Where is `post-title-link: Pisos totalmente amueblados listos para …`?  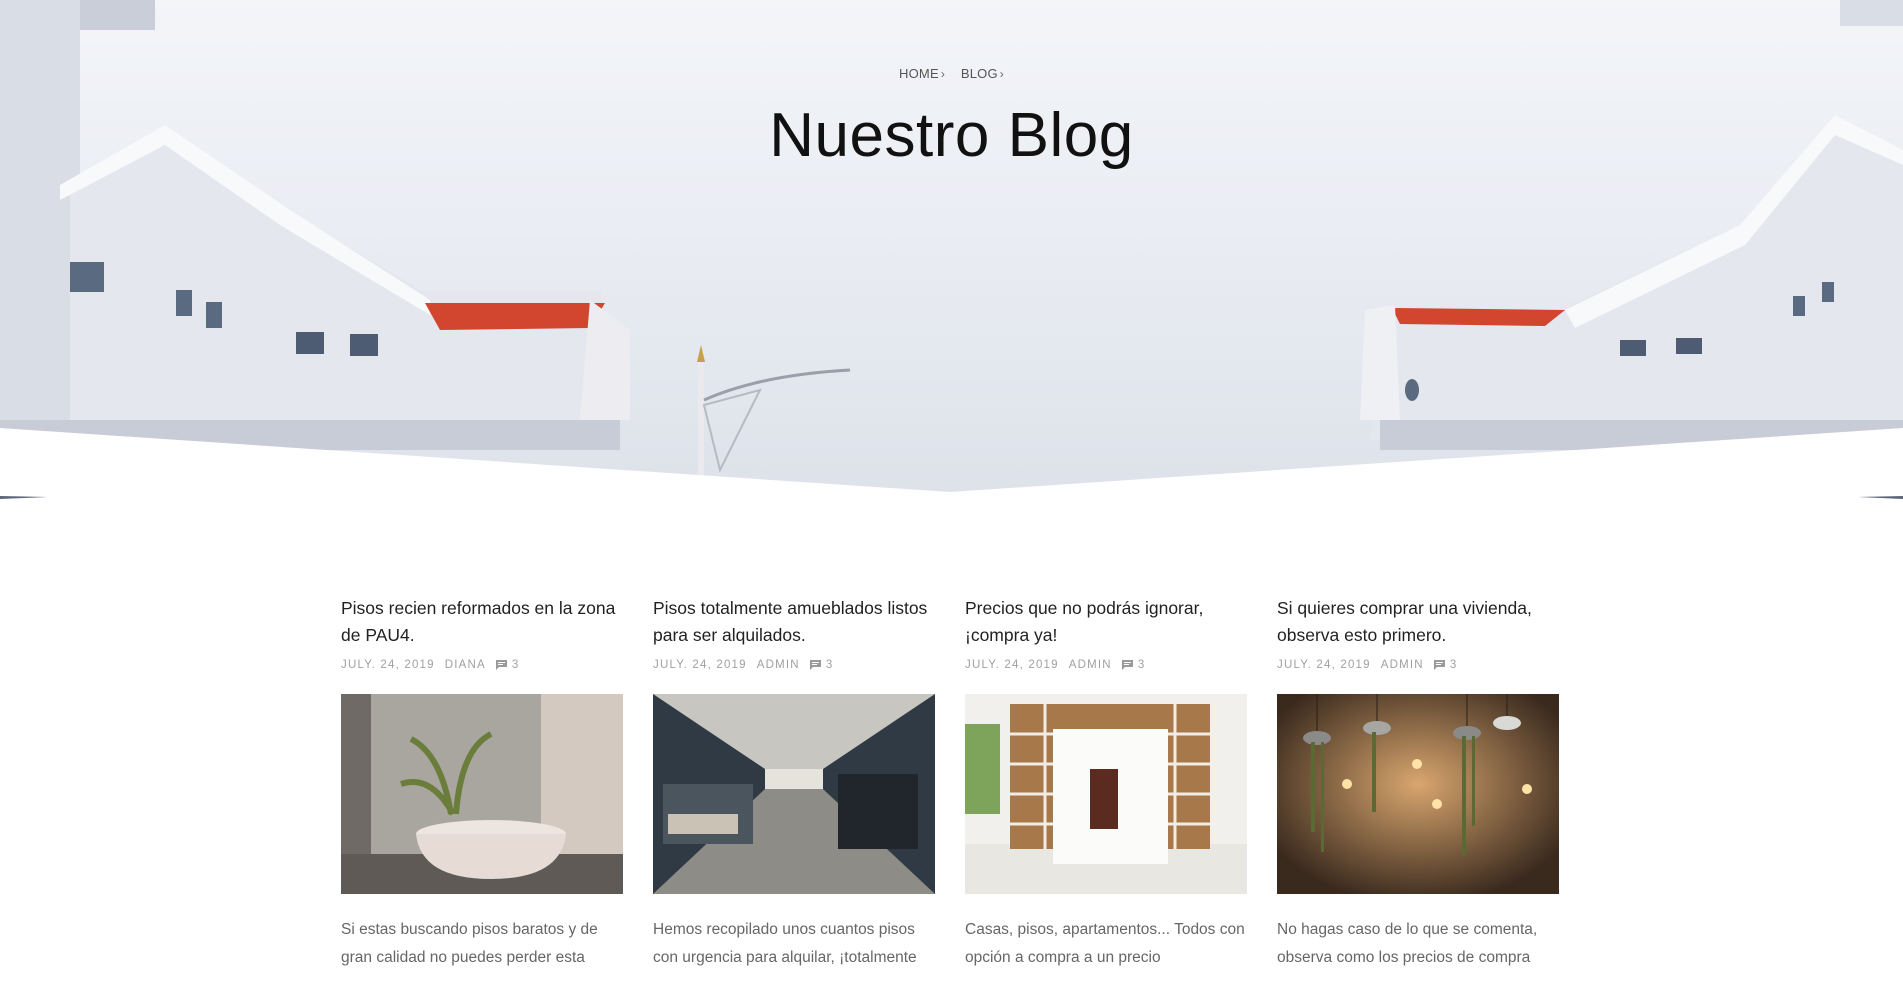 post-title-link: Pisos totalmente amueblados listos para … is located at coordinates (794, 622).